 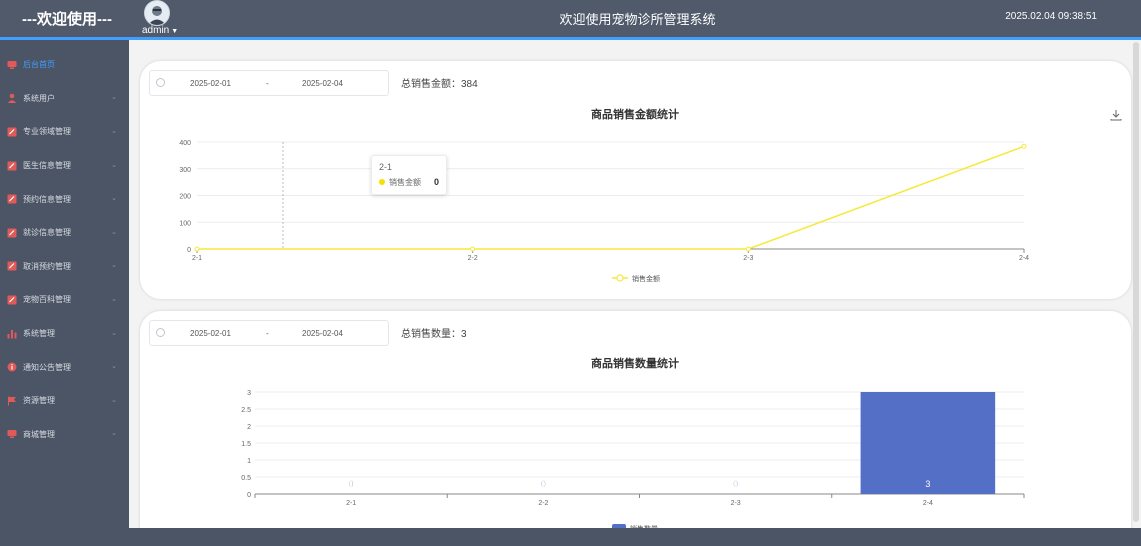 What do you see at coordinates (386, 167) in the screenshot?
I see `tooltip-title: 2-1` at bounding box center [386, 167].